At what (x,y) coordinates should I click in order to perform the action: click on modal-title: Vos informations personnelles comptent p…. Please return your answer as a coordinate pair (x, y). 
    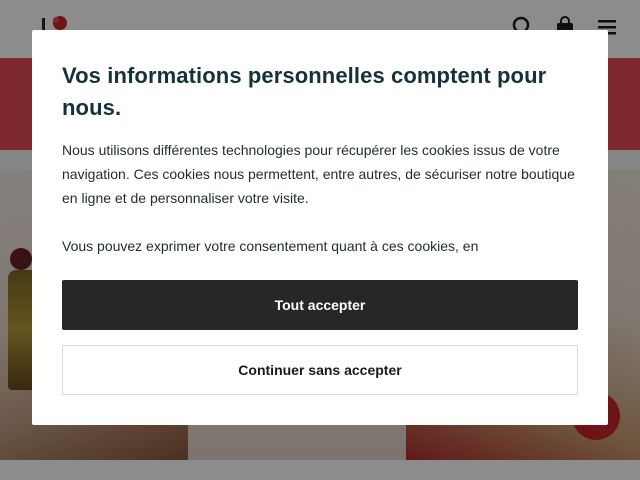
    Looking at the image, I should click on (304, 91).